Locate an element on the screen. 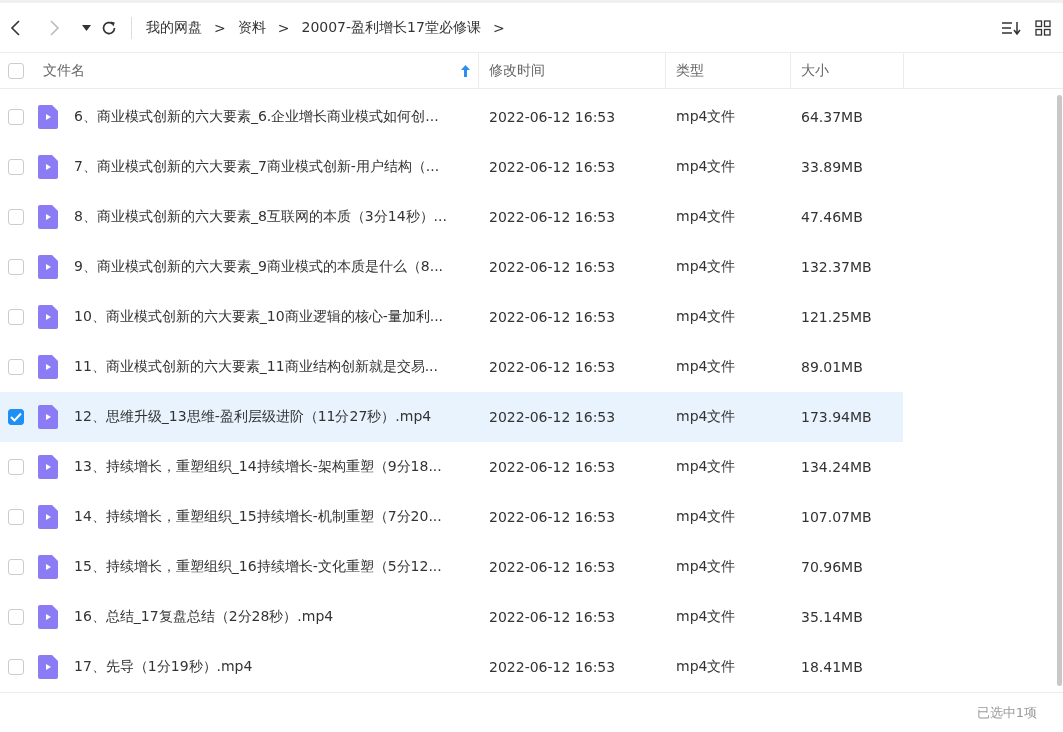  file-name: 16、总结_17复盘总结（2分28秒）.mp4 is located at coordinates (204, 617).